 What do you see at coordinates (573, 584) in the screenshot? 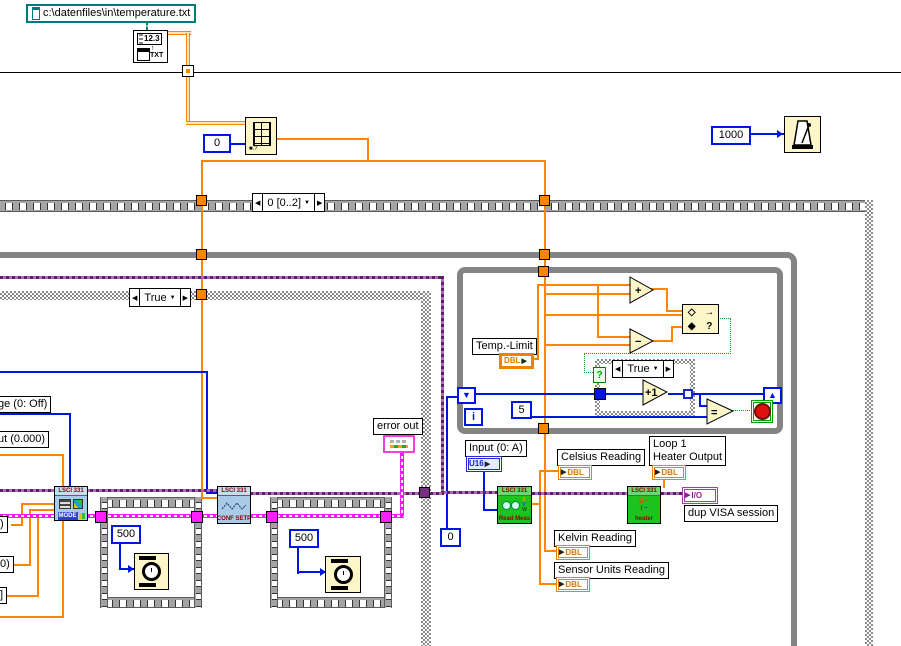
I see `sensor-units-terminal: ▶ DBL` at bounding box center [573, 584].